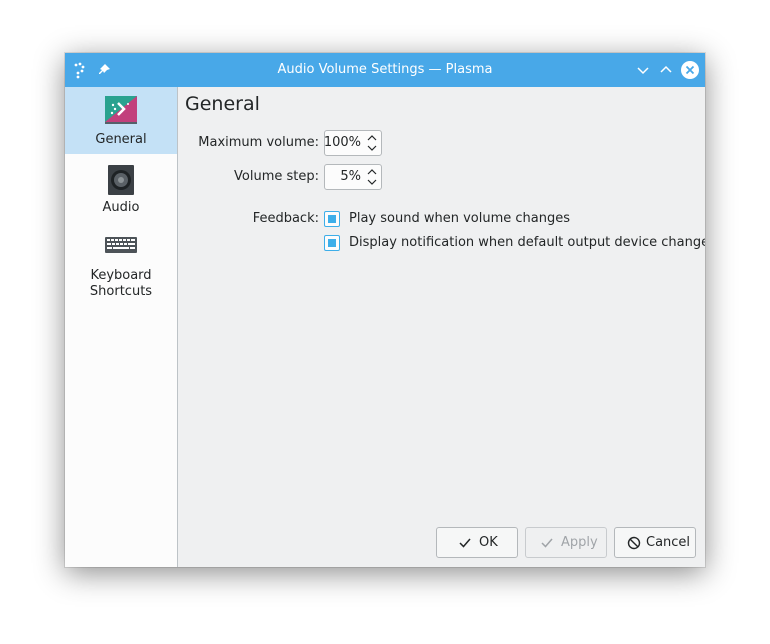 The image size is (770, 644). What do you see at coordinates (258, 142) in the screenshot?
I see `max-volume-label: Maximum volume:` at bounding box center [258, 142].